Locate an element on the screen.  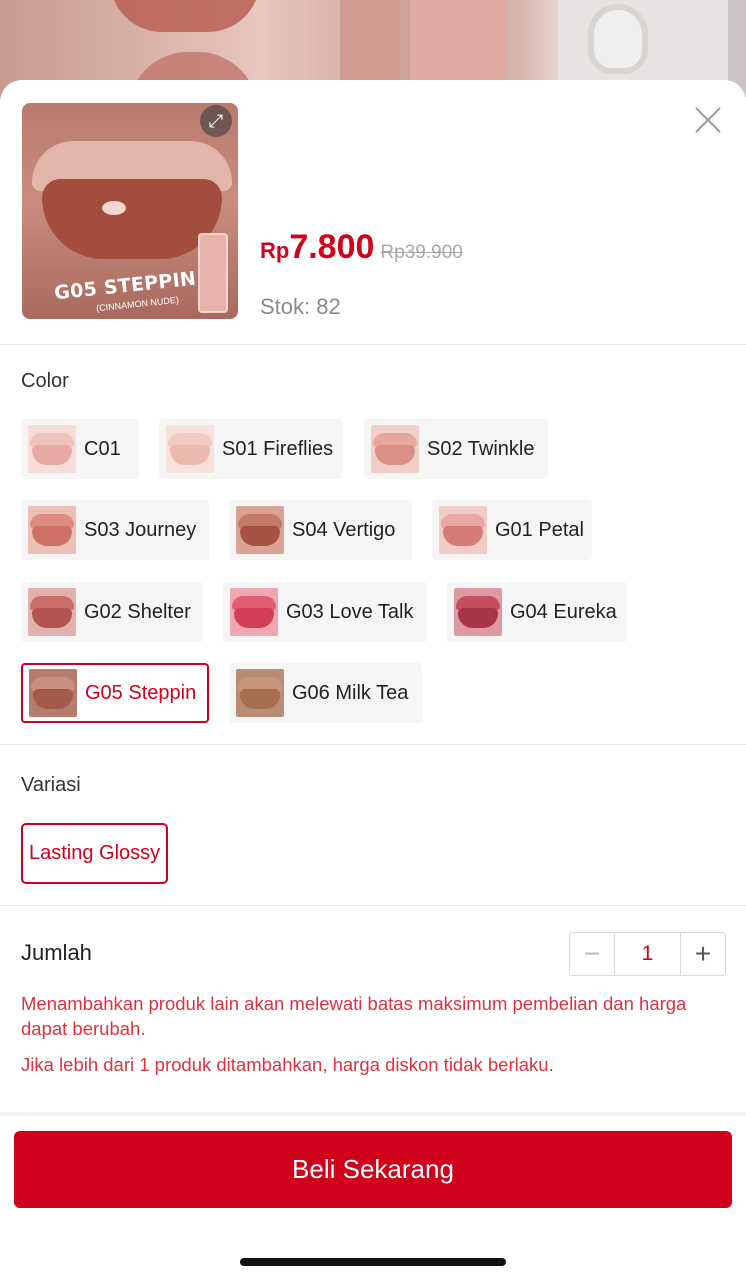
color-option-label: C01 is located at coordinates (102, 448).